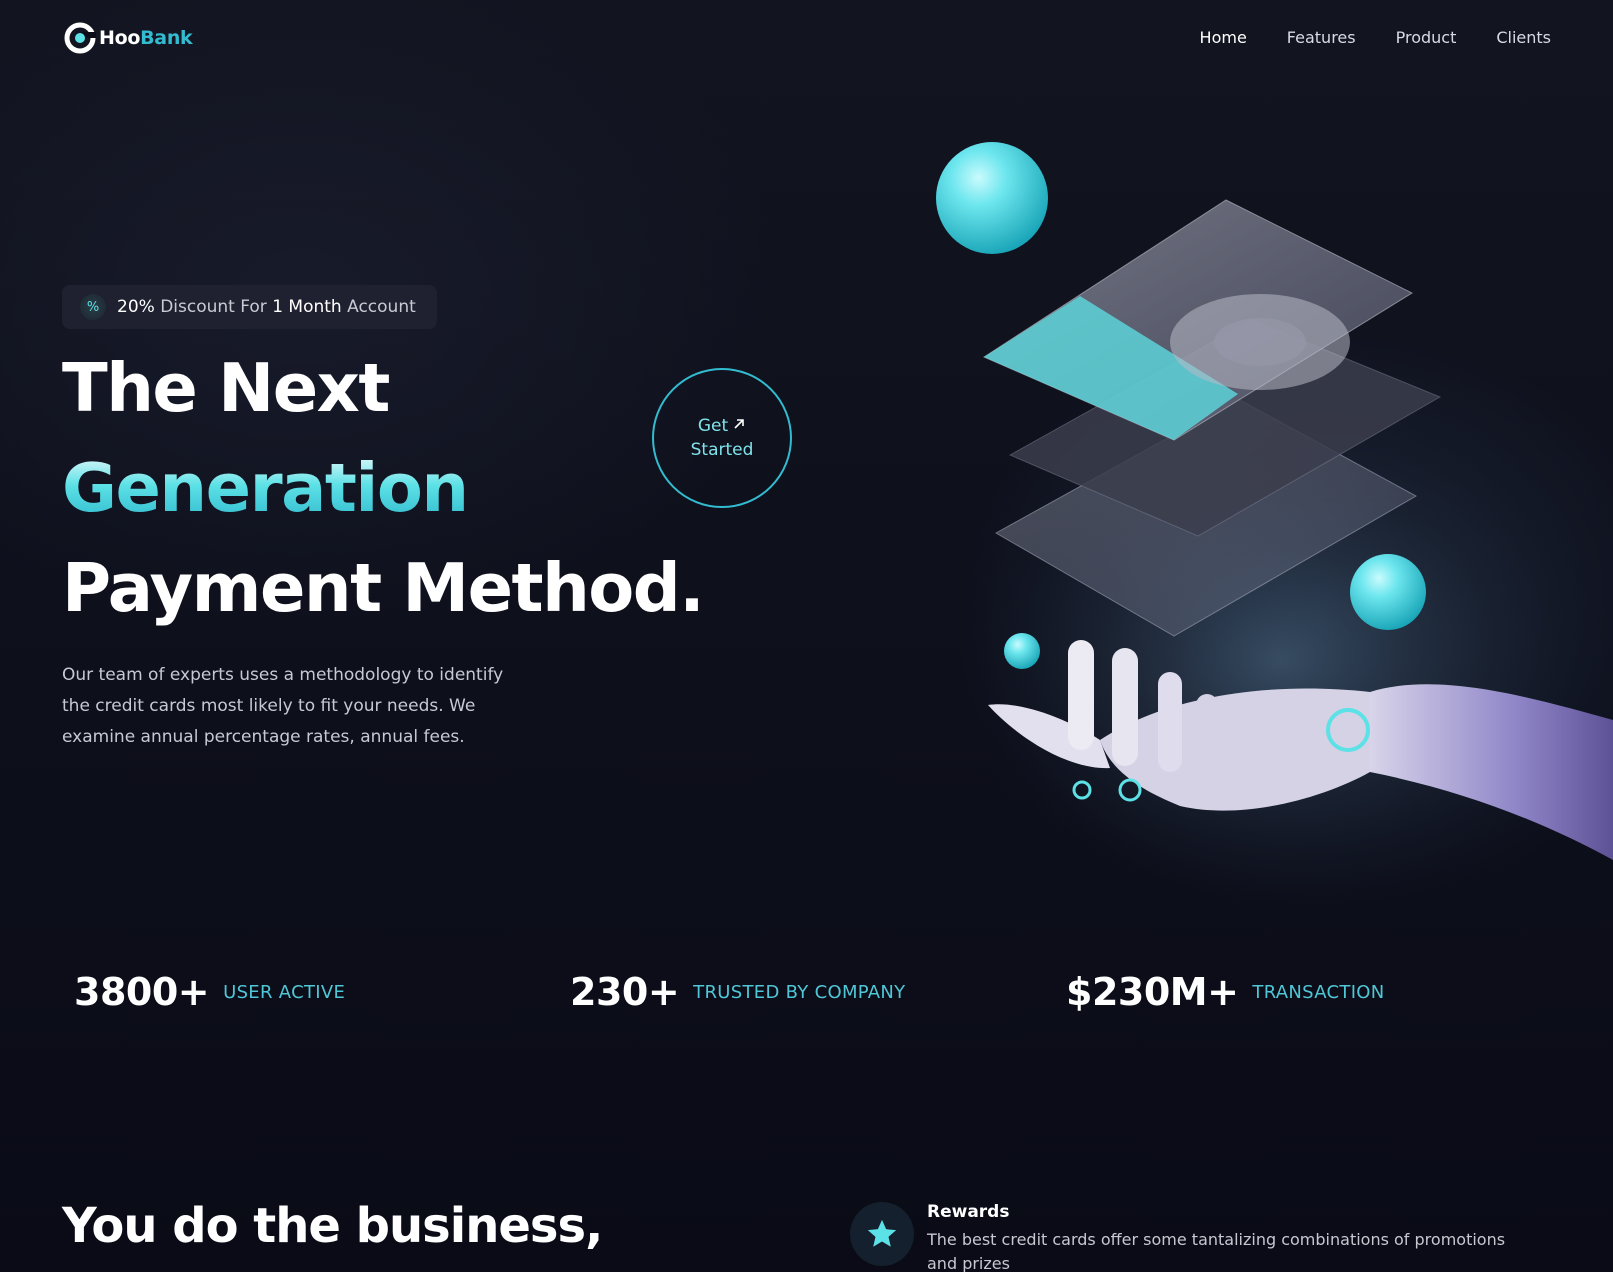 This screenshot has height=1272, width=1613. Describe the element at coordinates (799, 992) in the screenshot. I see `stat-companies-label: TRUSTED BY COMPANY` at that location.